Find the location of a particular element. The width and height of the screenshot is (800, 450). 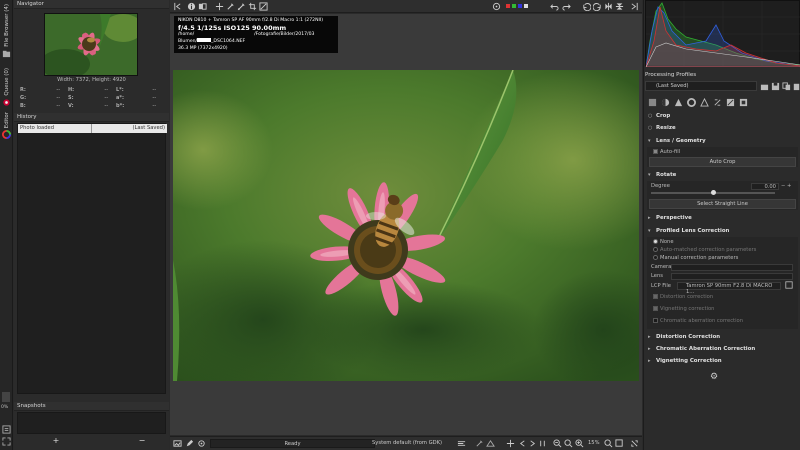

distortion-check is located at coordinates (655, 296).